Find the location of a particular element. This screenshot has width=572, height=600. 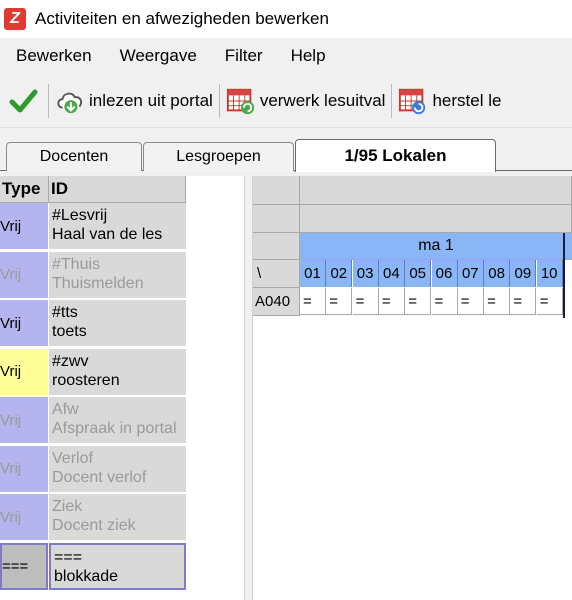

confirm-button is located at coordinates (25, 101).